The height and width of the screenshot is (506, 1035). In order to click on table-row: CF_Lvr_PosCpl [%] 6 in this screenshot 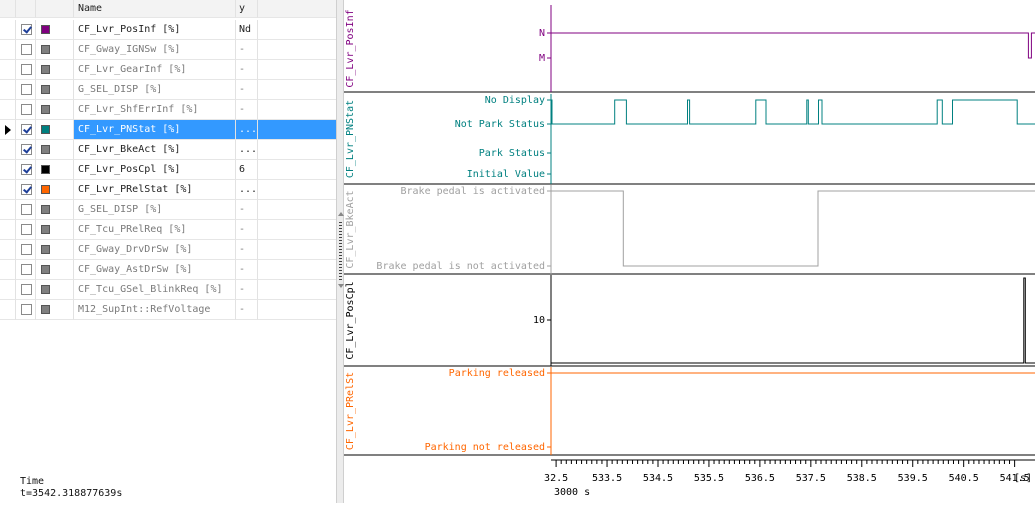, I will do `click(168, 170)`.